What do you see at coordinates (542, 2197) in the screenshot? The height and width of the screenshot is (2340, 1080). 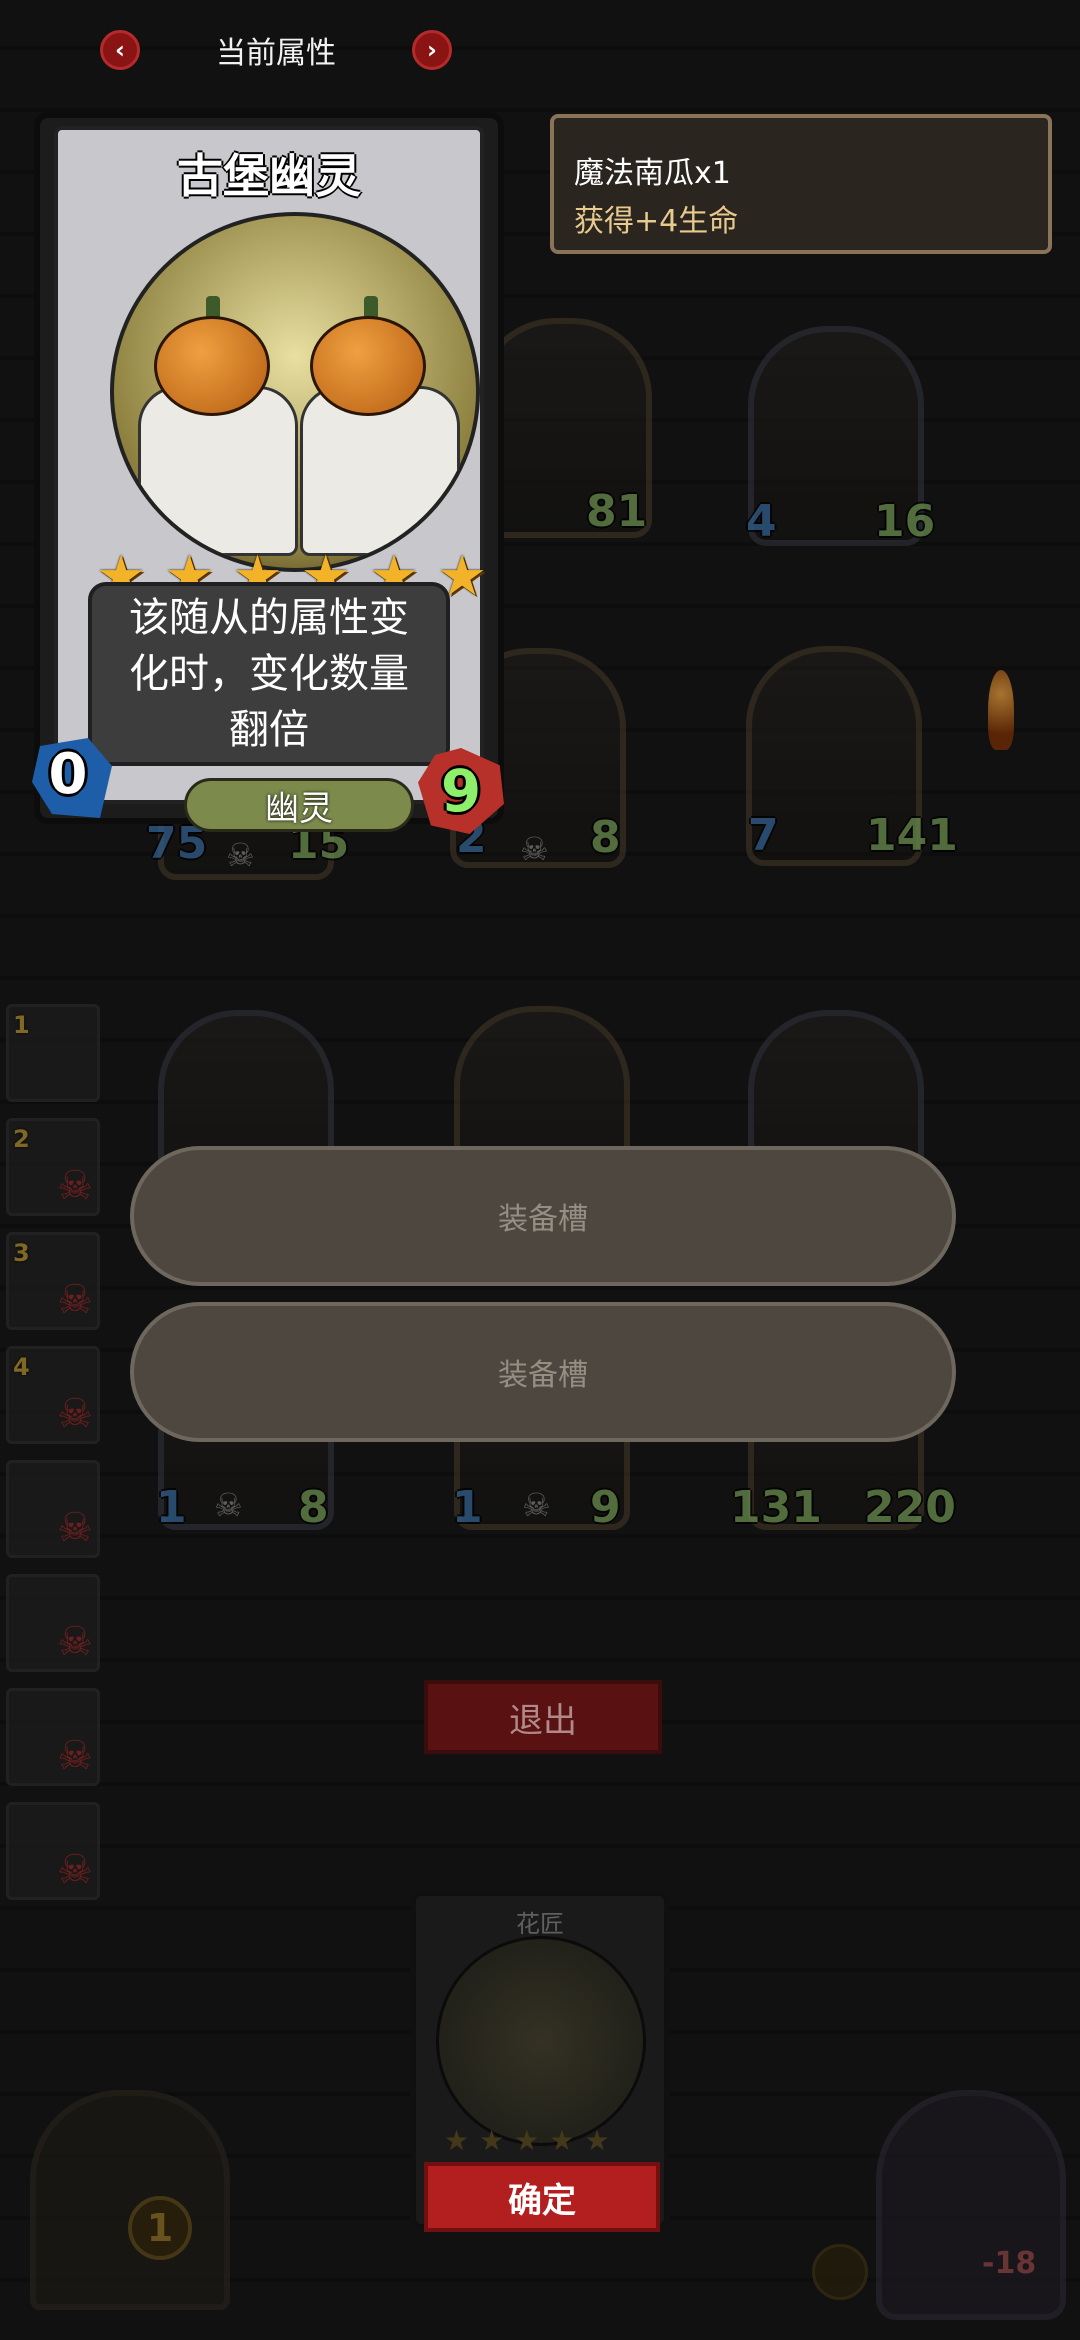 I see `confirm-button: 确定` at bounding box center [542, 2197].